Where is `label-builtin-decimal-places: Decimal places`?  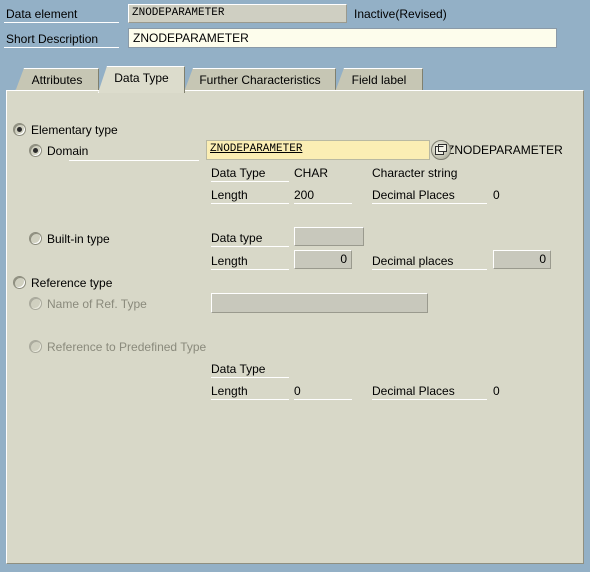
label-builtin-decimal-places: Decimal places is located at coordinates (429, 262).